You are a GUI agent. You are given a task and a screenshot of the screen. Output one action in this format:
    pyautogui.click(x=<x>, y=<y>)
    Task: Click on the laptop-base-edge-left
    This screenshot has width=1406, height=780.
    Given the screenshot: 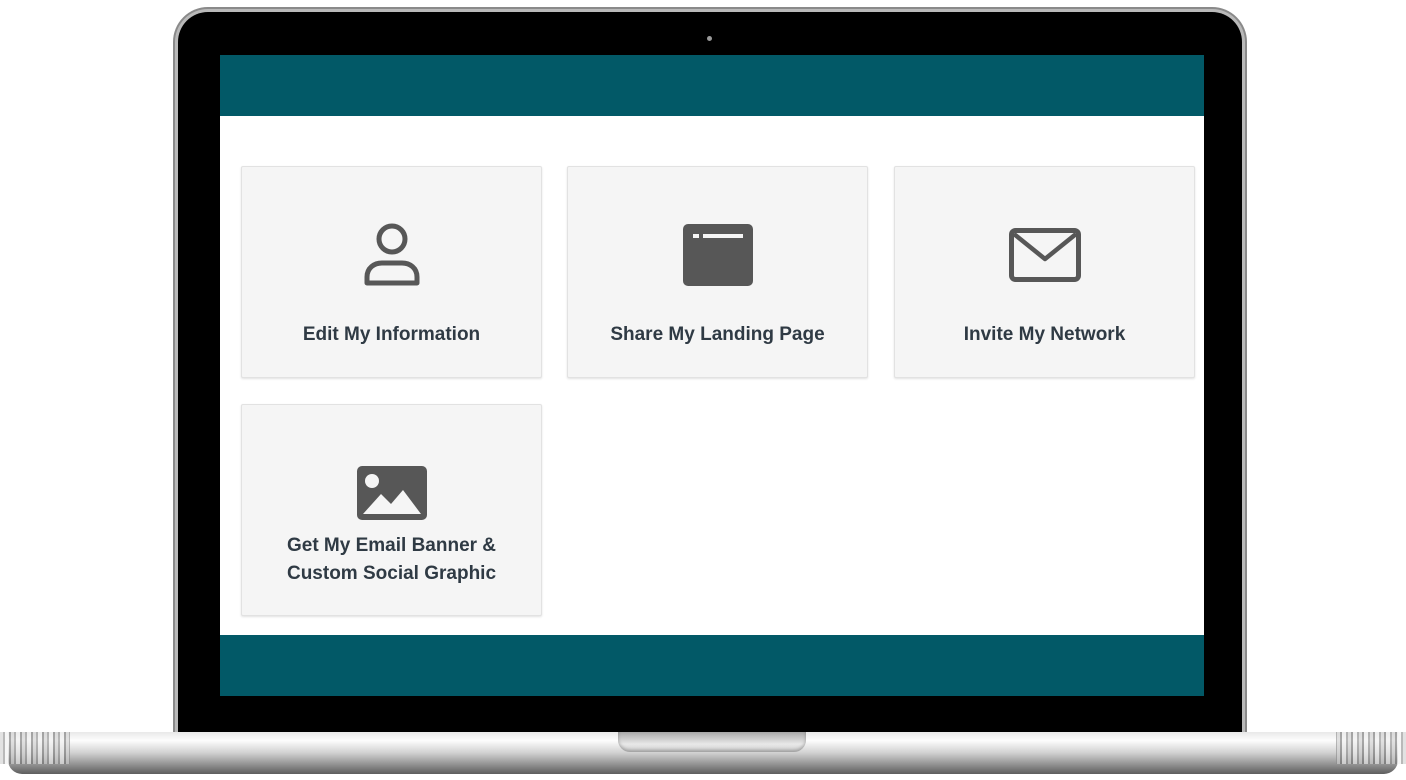 What is the action you would take?
    pyautogui.click(x=35, y=748)
    